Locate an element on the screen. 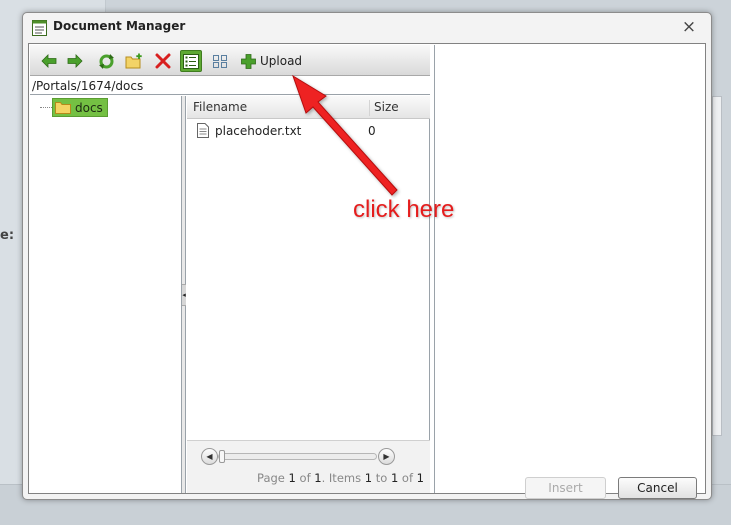 The height and width of the screenshot is (525, 731). horizontal-scrollbar: ◀ ▶ is located at coordinates (298, 456).